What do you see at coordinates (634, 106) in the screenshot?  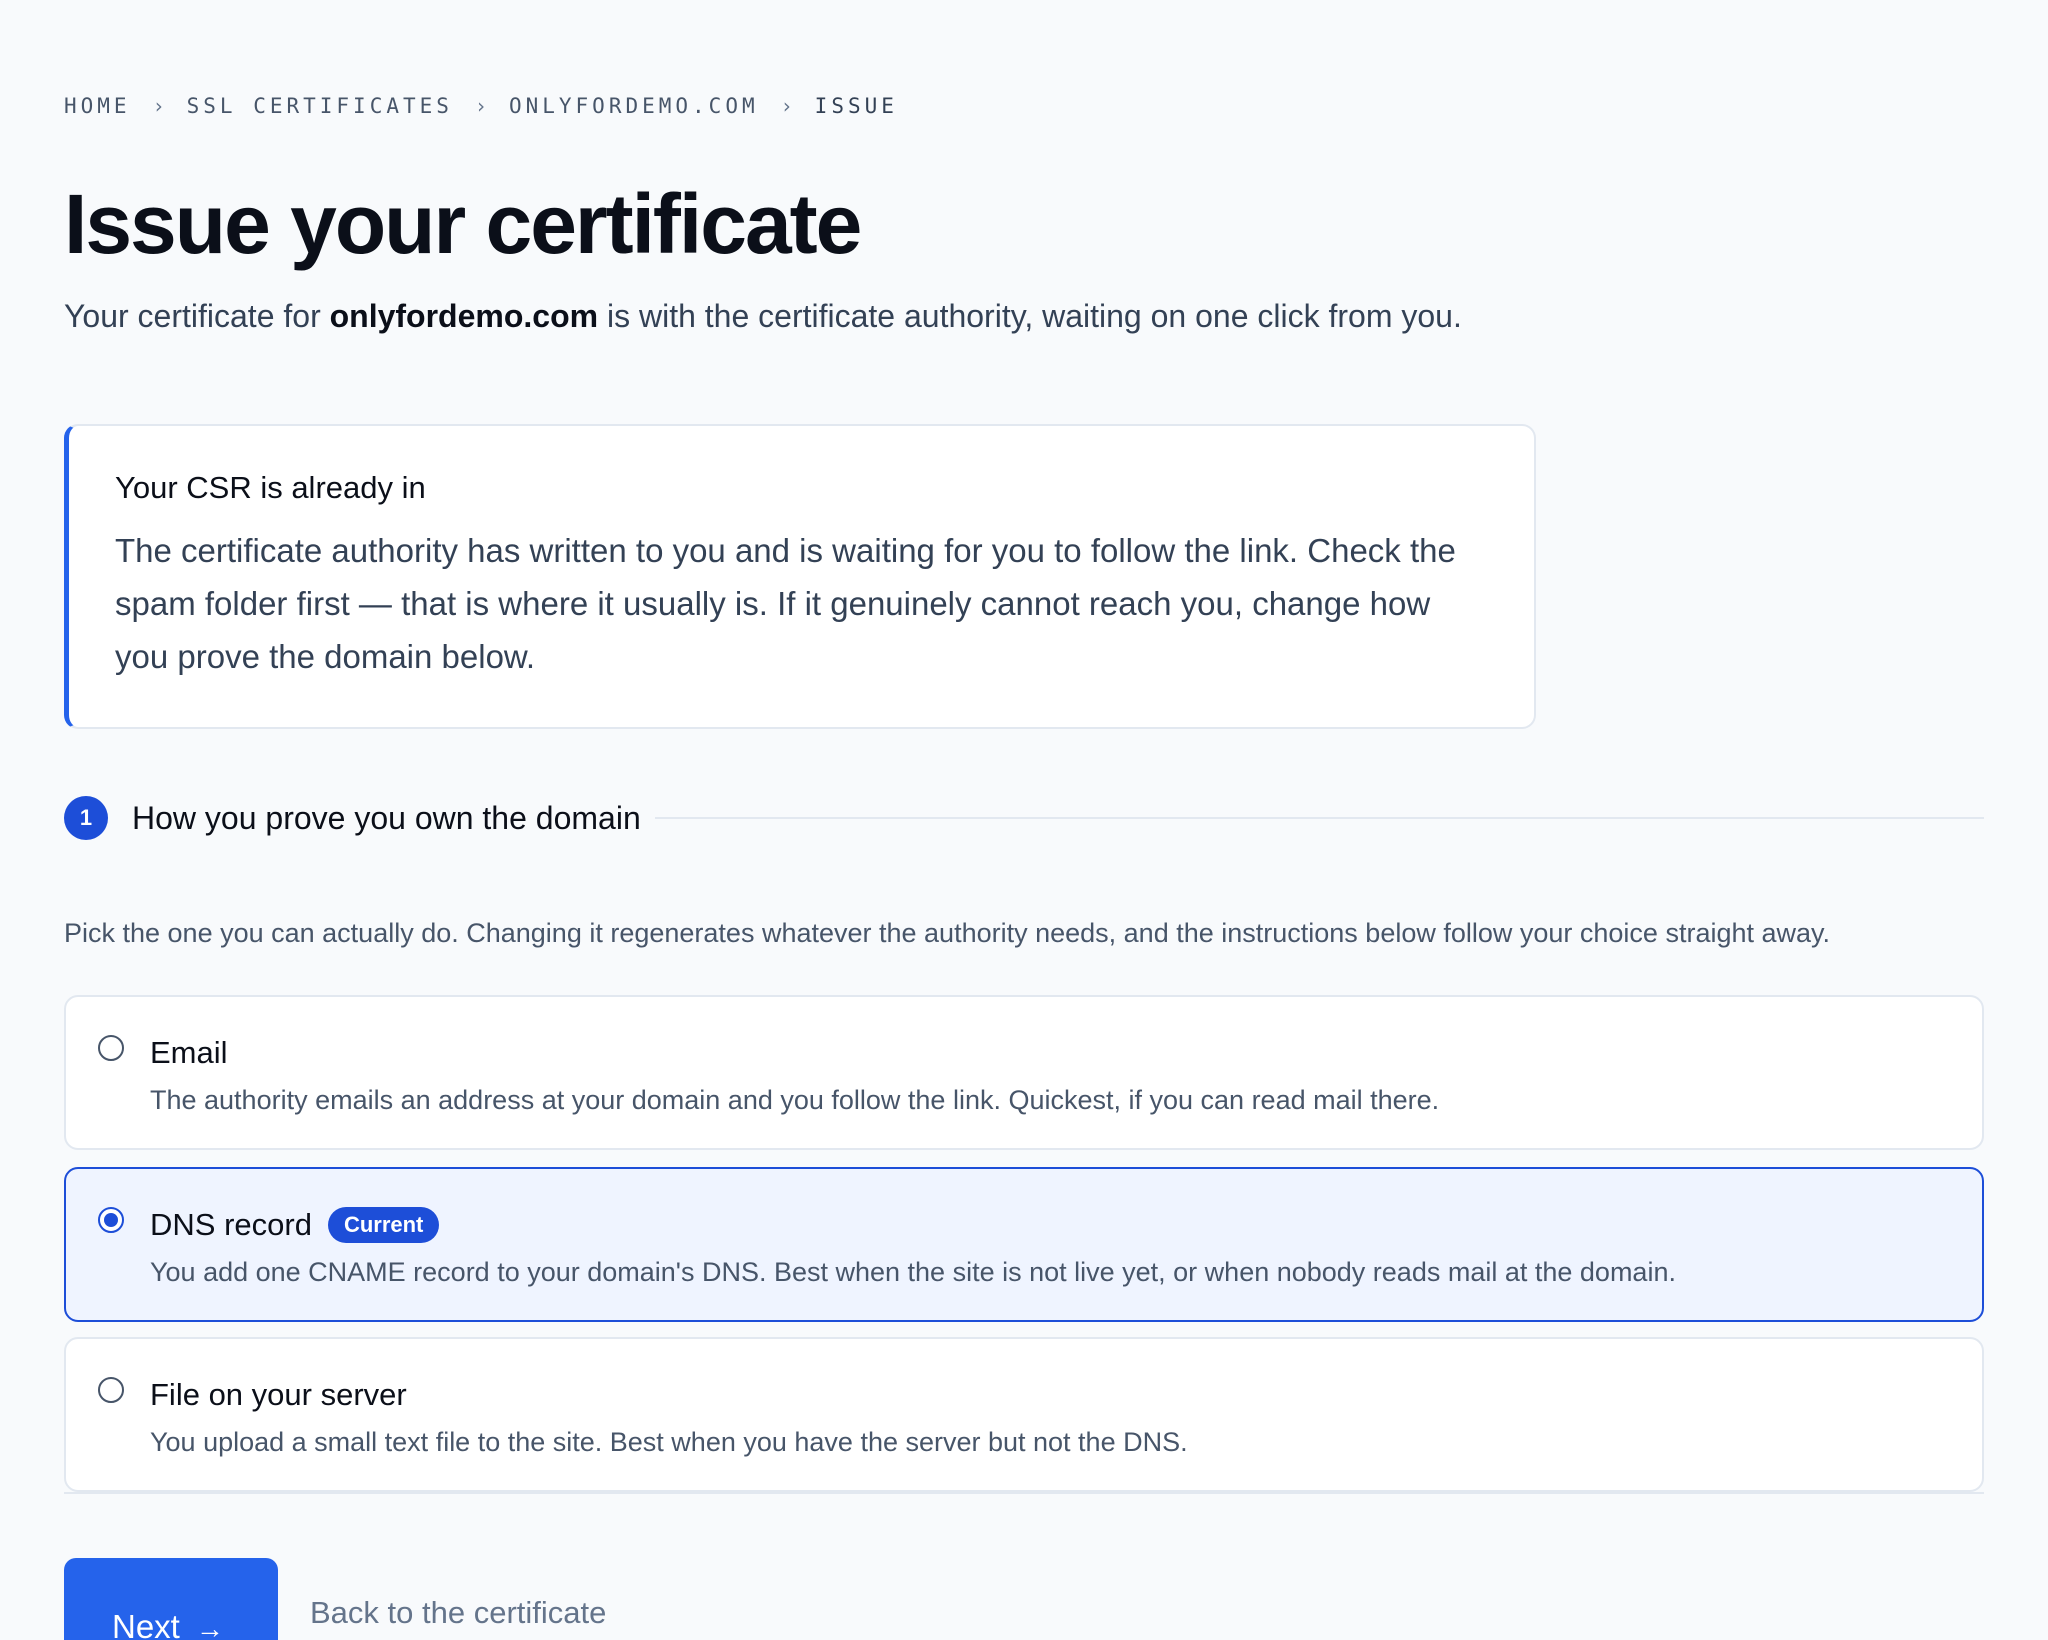 I see `breadcrumb-domain: ONLYFORDEMO.COM` at bounding box center [634, 106].